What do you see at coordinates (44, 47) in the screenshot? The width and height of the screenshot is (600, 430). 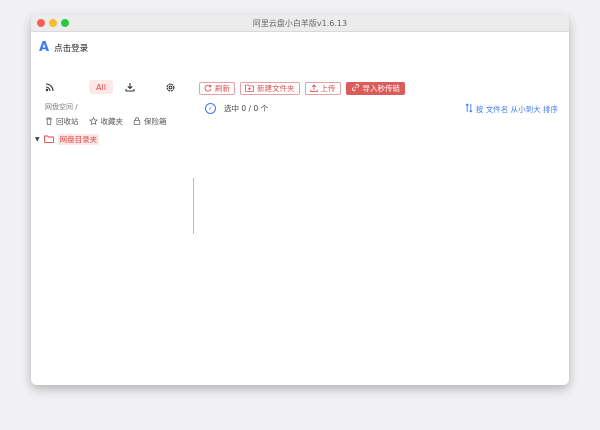 I see `app-logo-icon: A` at bounding box center [44, 47].